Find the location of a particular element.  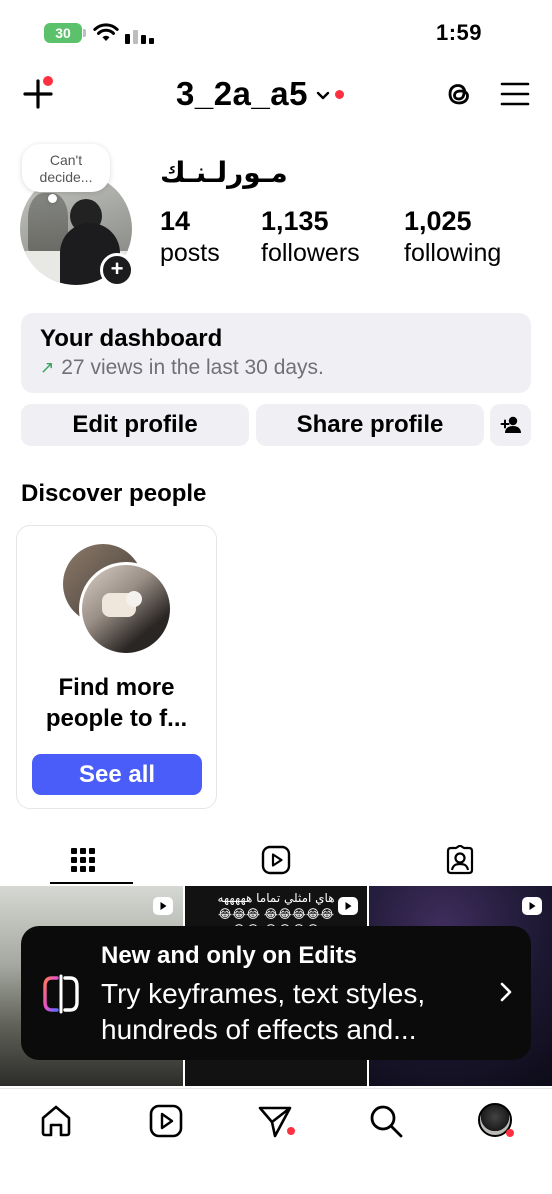

chevron-down-icon is located at coordinates (323, 95).